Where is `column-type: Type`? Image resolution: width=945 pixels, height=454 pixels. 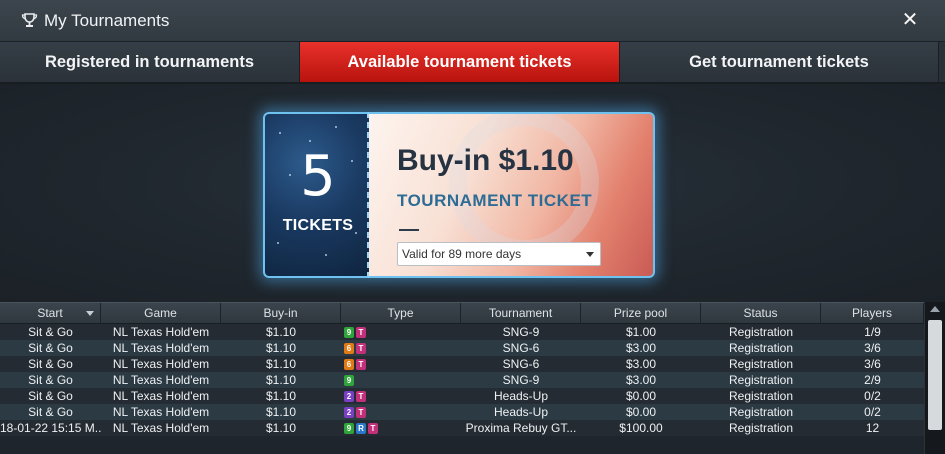 column-type: Type is located at coordinates (401, 313).